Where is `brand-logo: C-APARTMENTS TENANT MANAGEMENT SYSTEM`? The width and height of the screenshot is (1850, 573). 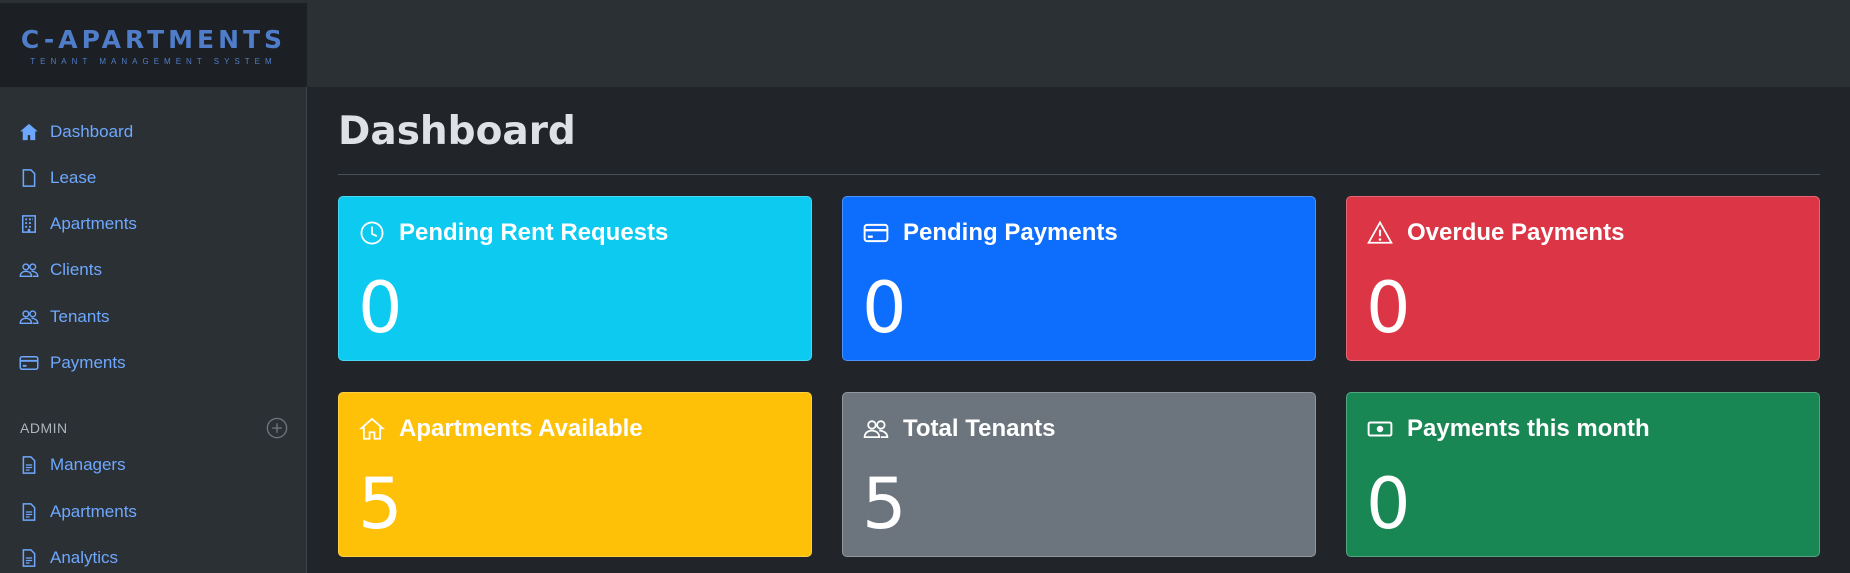
brand-logo: C-APARTMENTS TENANT MANAGEMENT SYSTEM is located at coordinates (153, 45).